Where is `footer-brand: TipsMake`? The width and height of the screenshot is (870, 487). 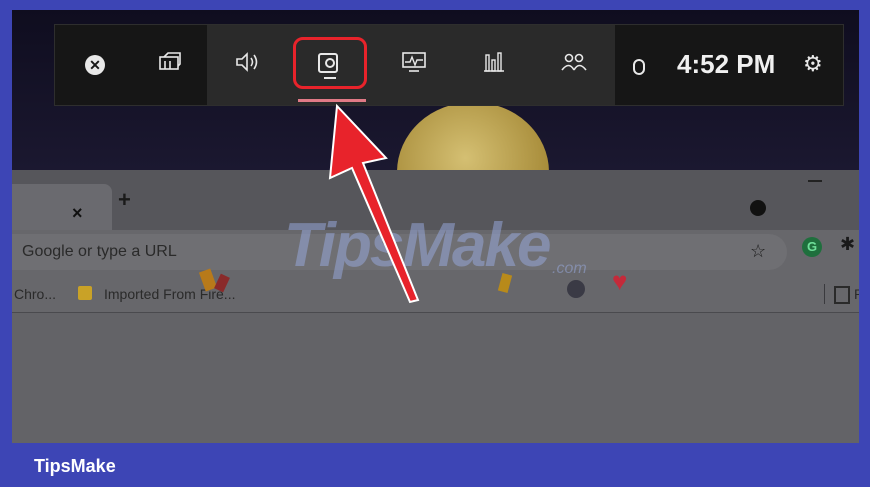 footer-brand: TipsMake is located at coordinates (75, 466).